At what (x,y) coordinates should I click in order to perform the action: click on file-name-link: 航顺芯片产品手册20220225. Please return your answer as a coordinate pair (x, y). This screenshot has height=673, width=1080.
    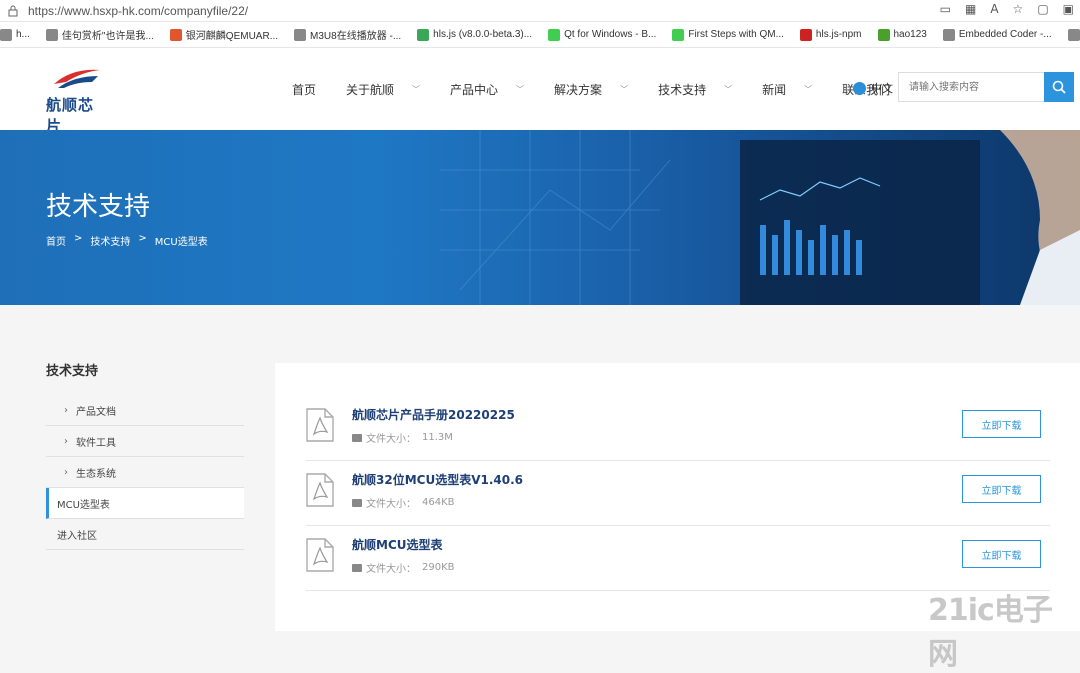
    Looking at the image, I should click on (433, 414).